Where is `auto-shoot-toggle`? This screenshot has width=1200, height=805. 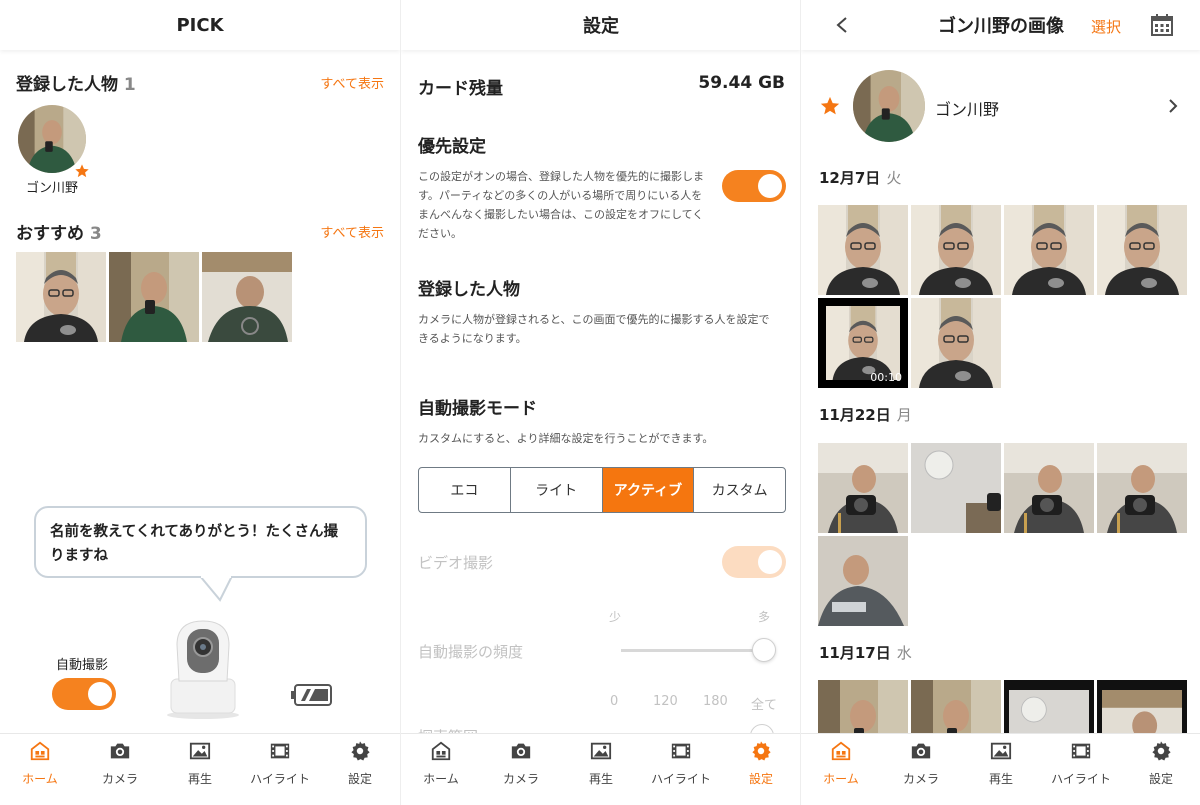
auto-shoot-toggle is located at coordinates (84, 694).